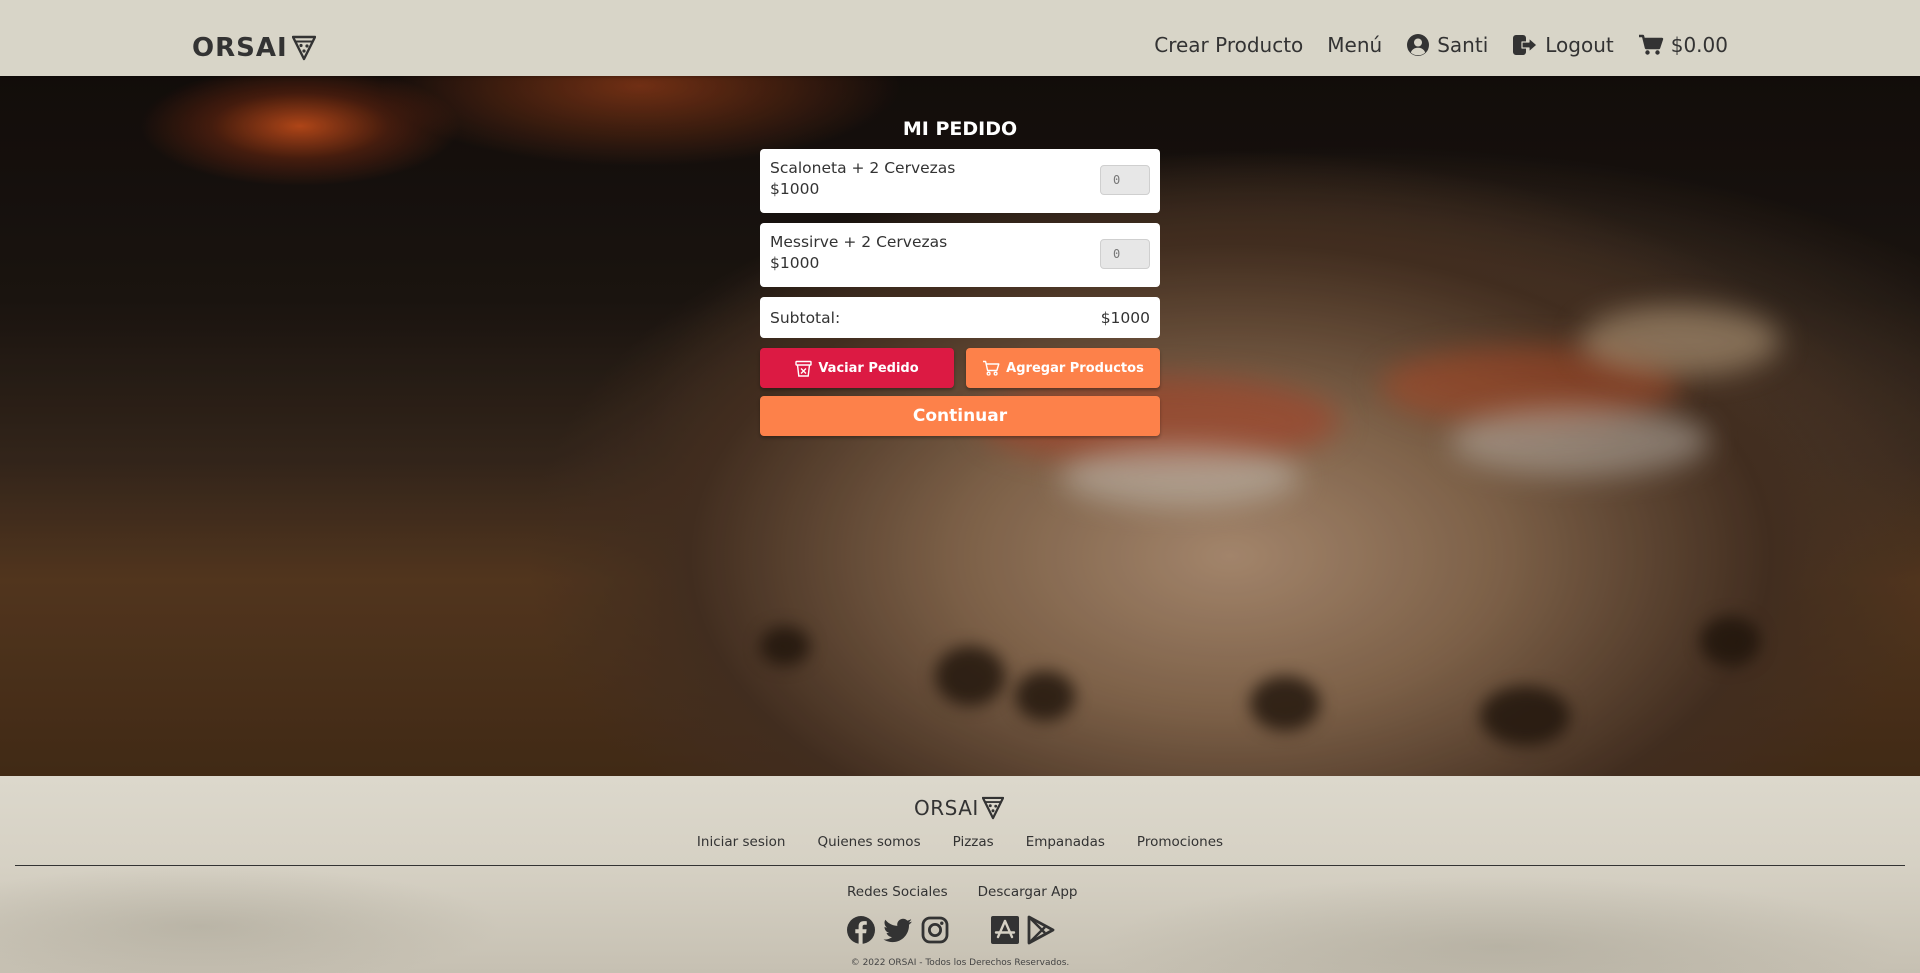  Describe the element at coordinates (960, 416) in the screenshot. I see `continue-button: Continuar` at that location.